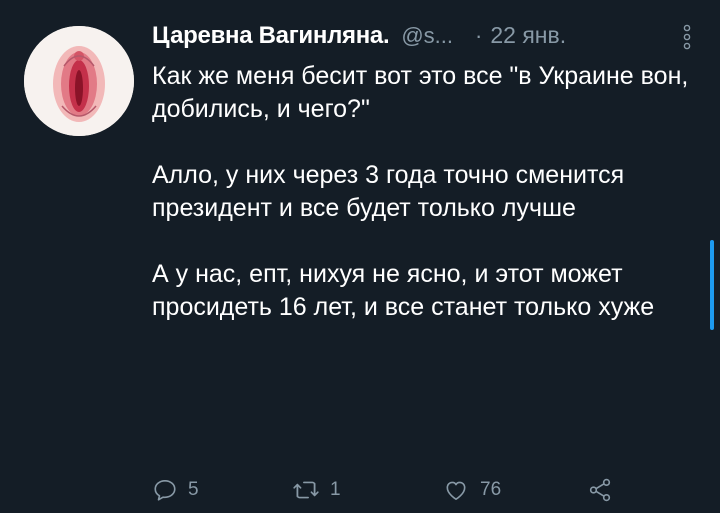  I want to click on tweet-header: Царевна Вагинляна. @s... · 22 янв., so click(416, 42).